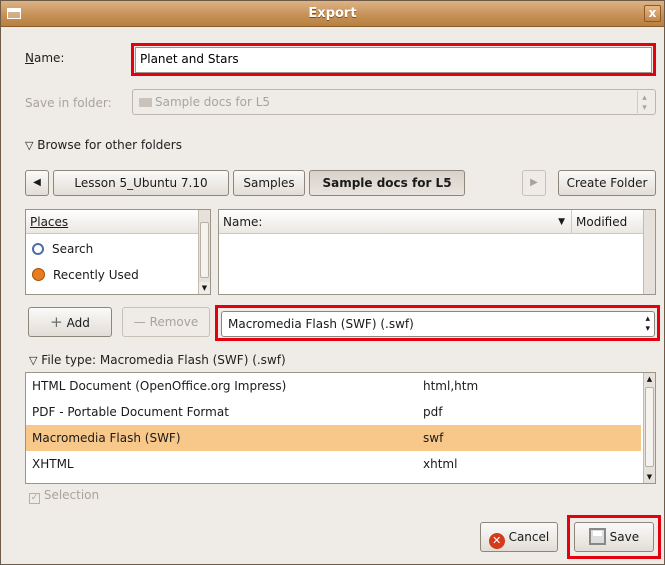  What do you see at coordinates (624, 537) in the screenshot?
I see `save-label: Save` at bounding box center [624, 537].